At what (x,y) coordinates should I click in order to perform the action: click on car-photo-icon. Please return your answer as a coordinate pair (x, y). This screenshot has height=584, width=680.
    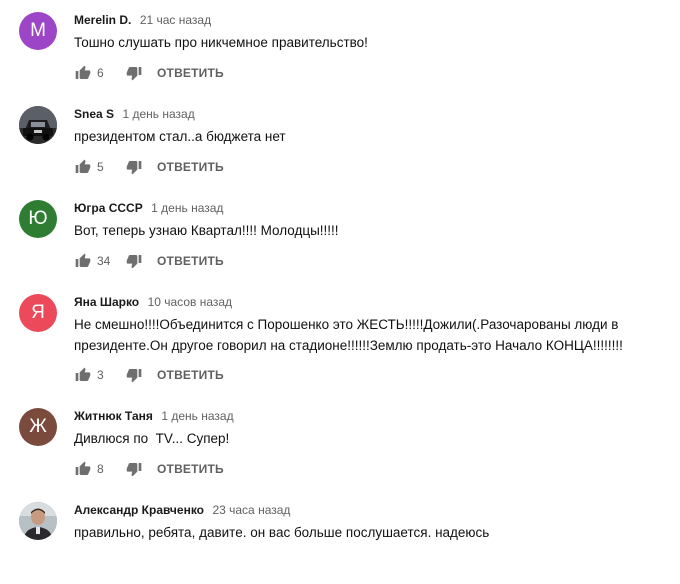
    Looking at the image, I should click on (38, 125).